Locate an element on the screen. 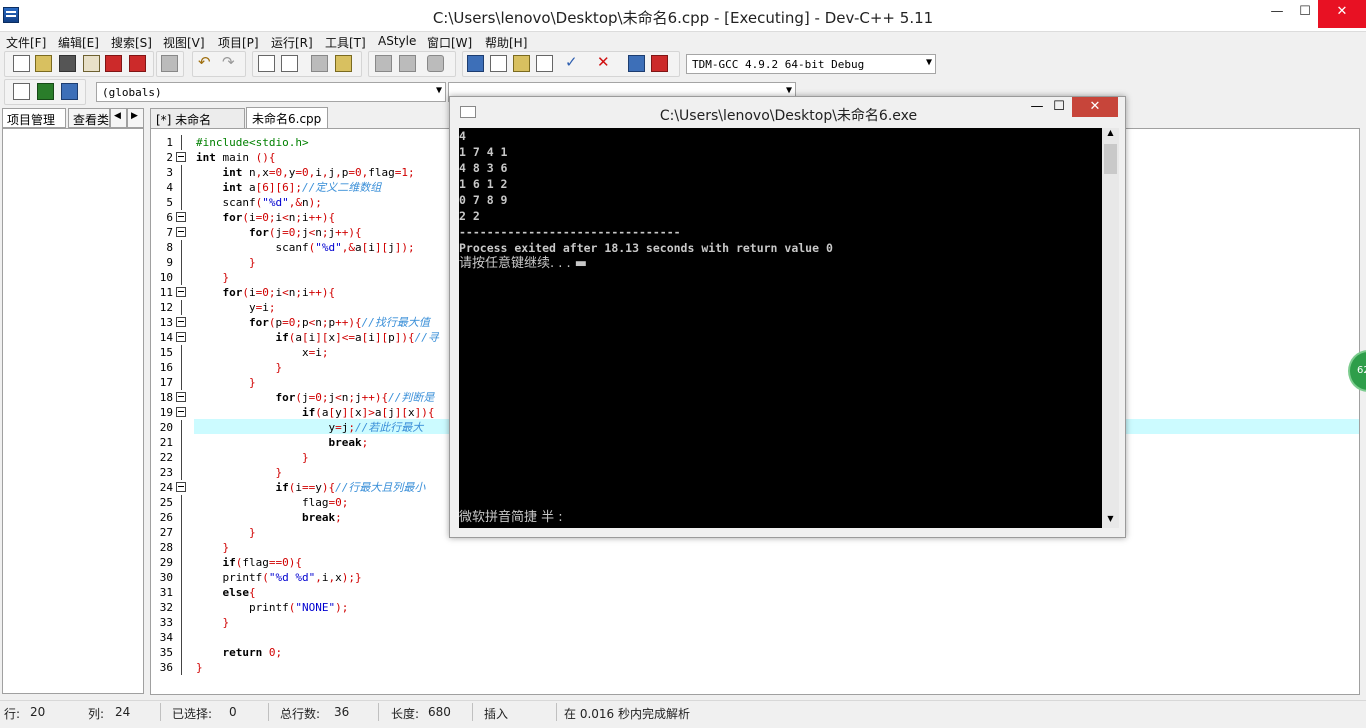  line-number: 8 is located at coordinates (169, 247).